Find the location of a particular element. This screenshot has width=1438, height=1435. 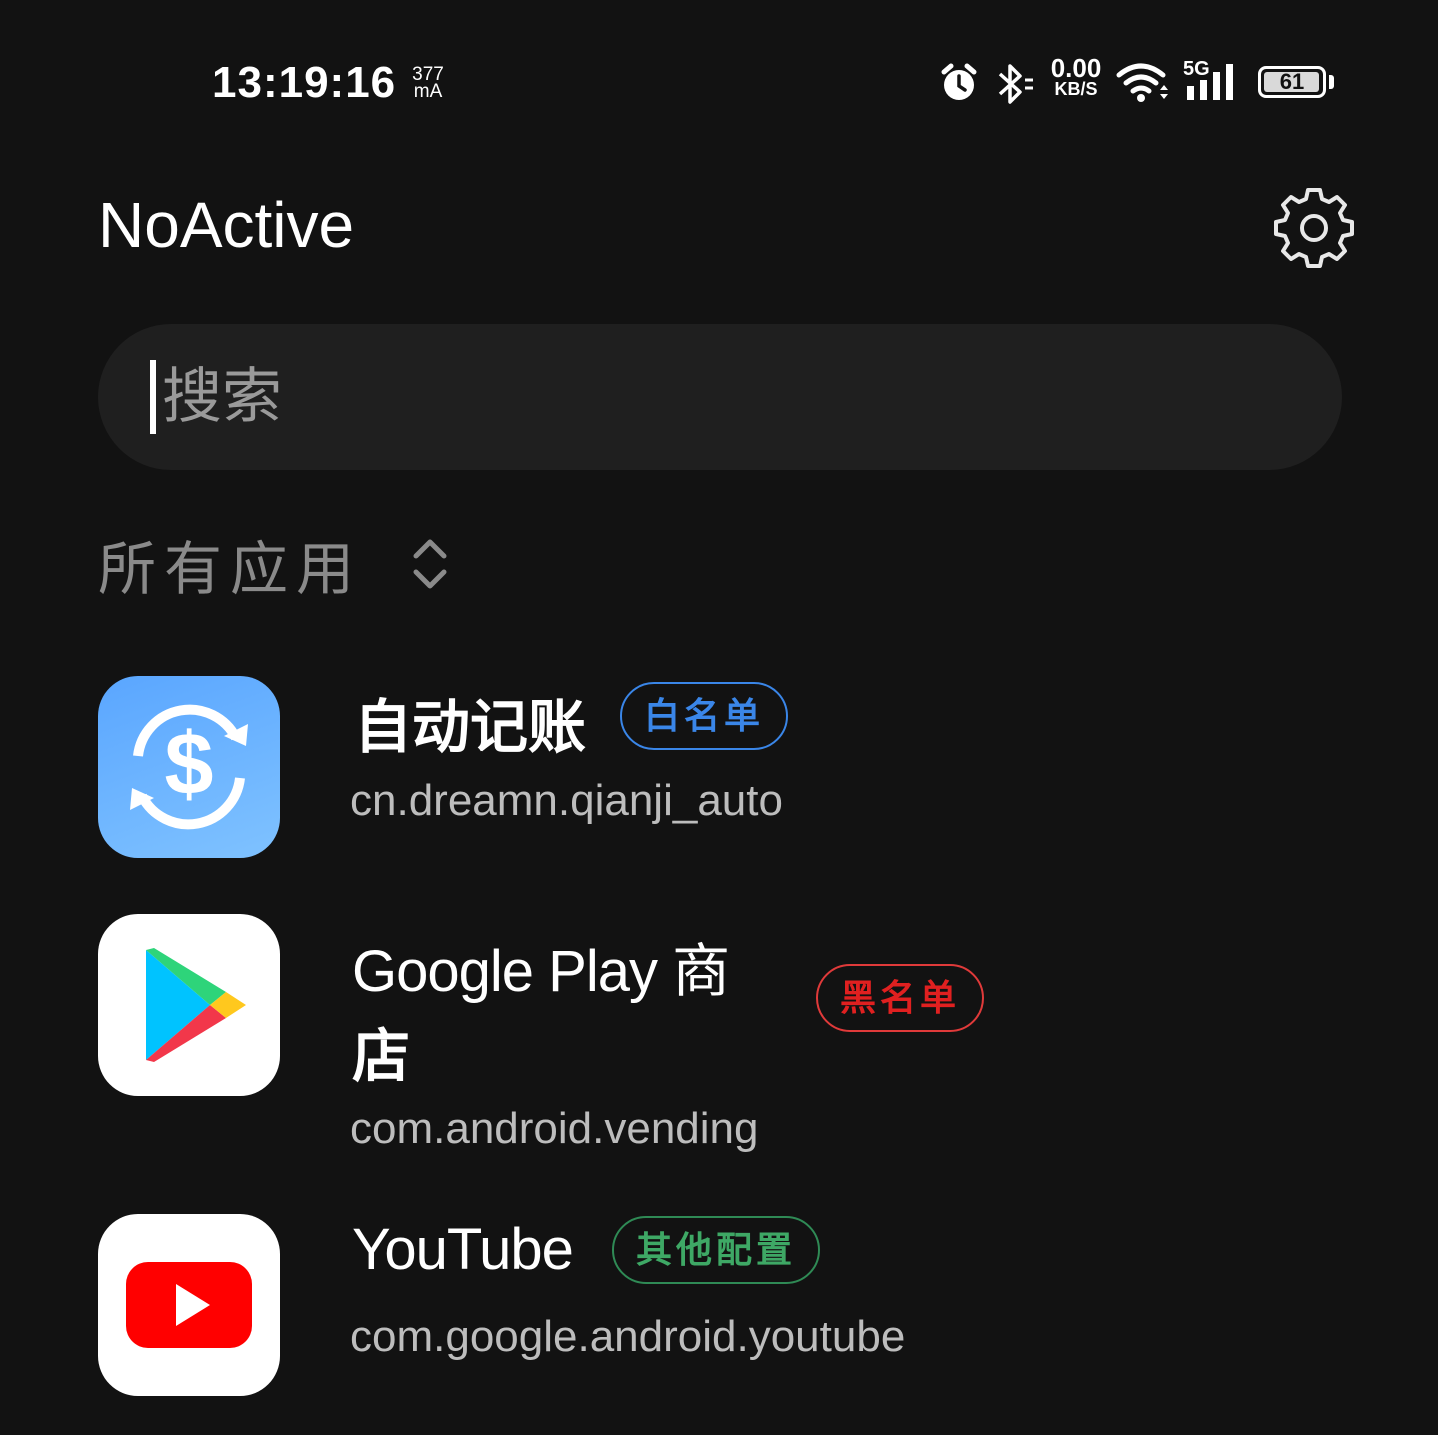

app-name: Google Play 商 店 is located at coordinates (582, 1014).